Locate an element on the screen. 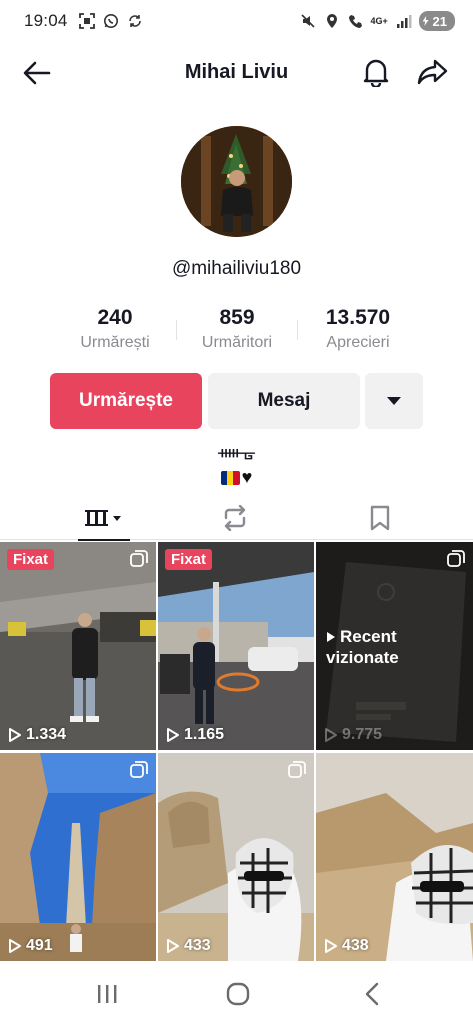 The width and height of the screenshot is (473, 1024). wifi-call-icon is located at coordinates (356, 21).